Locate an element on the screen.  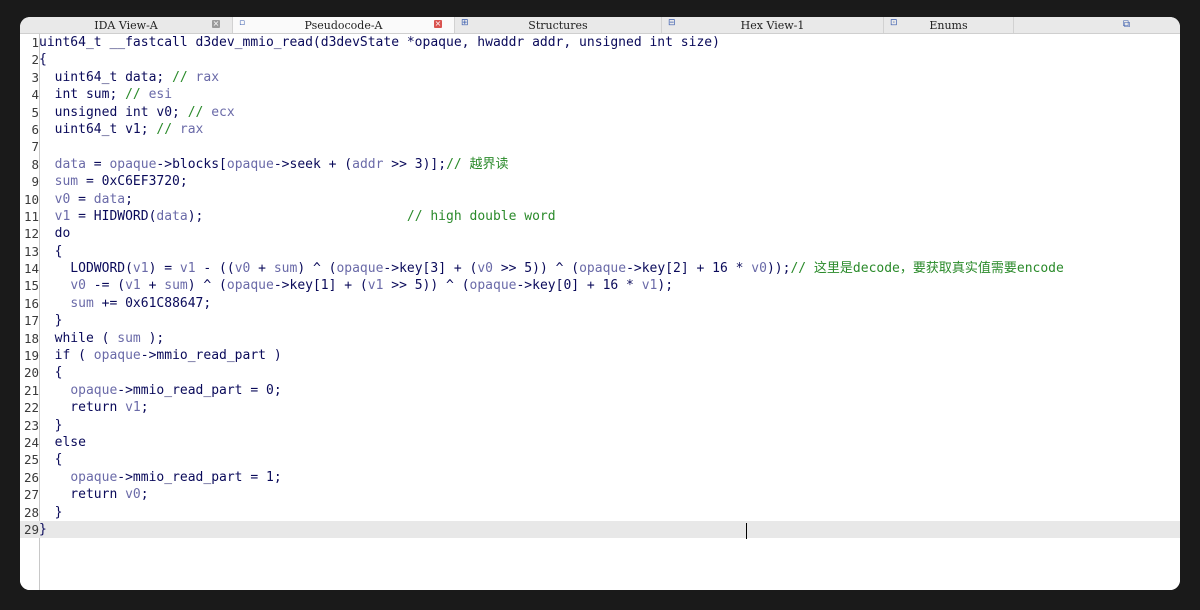
line-number: 6 is located at coordinates (35, 129).